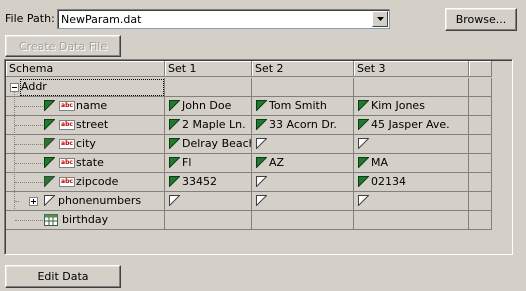  What do you see at coordinates (63, 276) in the screenshot?
I see `edit-data-button: Edit Data` at bounding box center [63, 276].